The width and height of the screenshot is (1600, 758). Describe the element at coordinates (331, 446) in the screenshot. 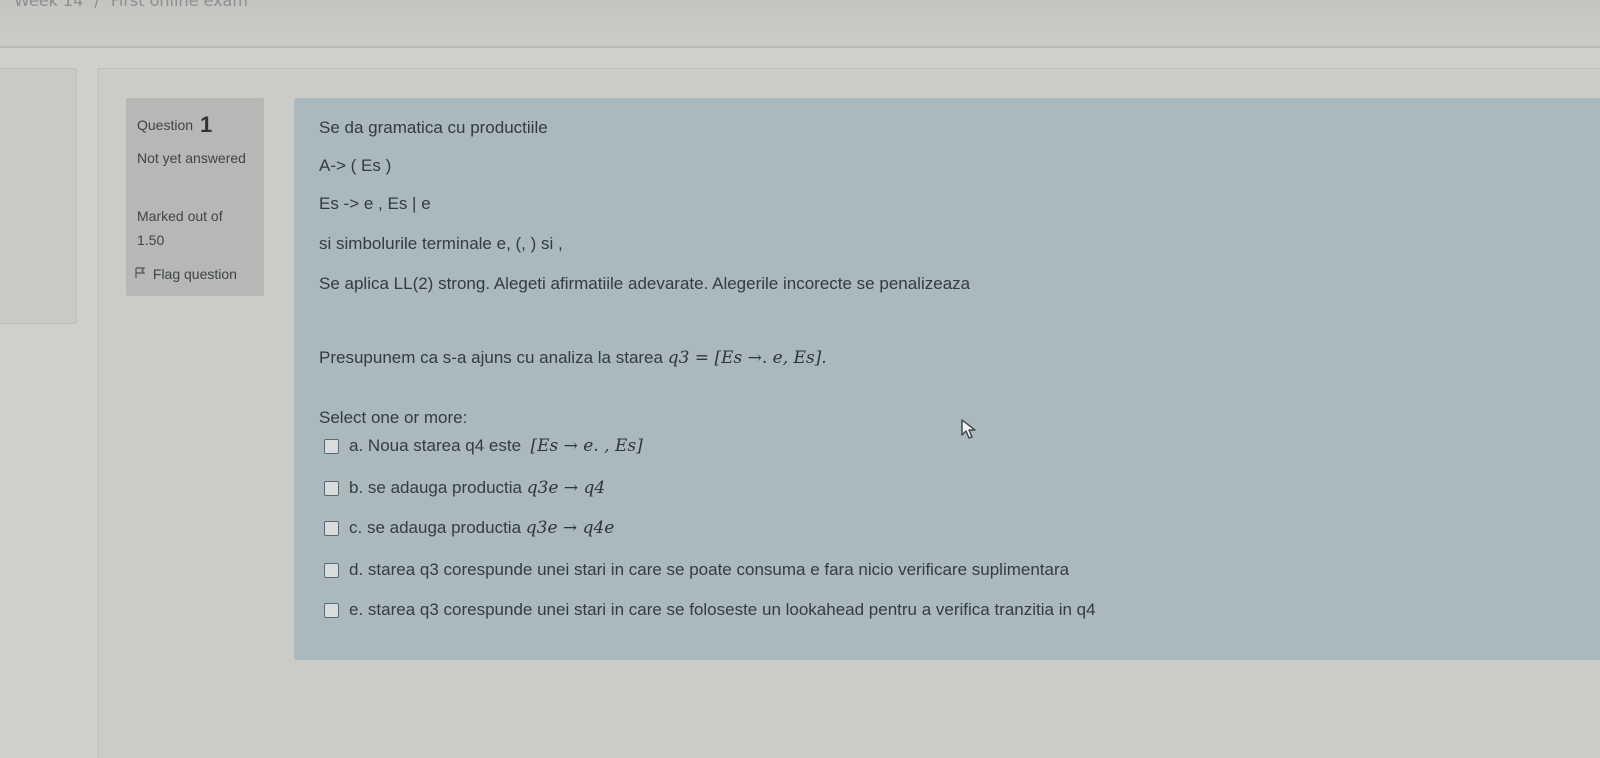

I see `checkbox-a` at that location.